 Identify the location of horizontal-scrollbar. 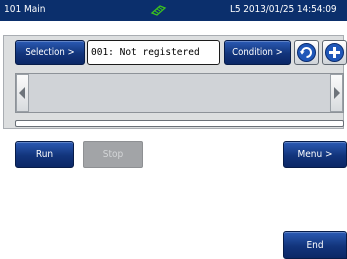
(179, 123).